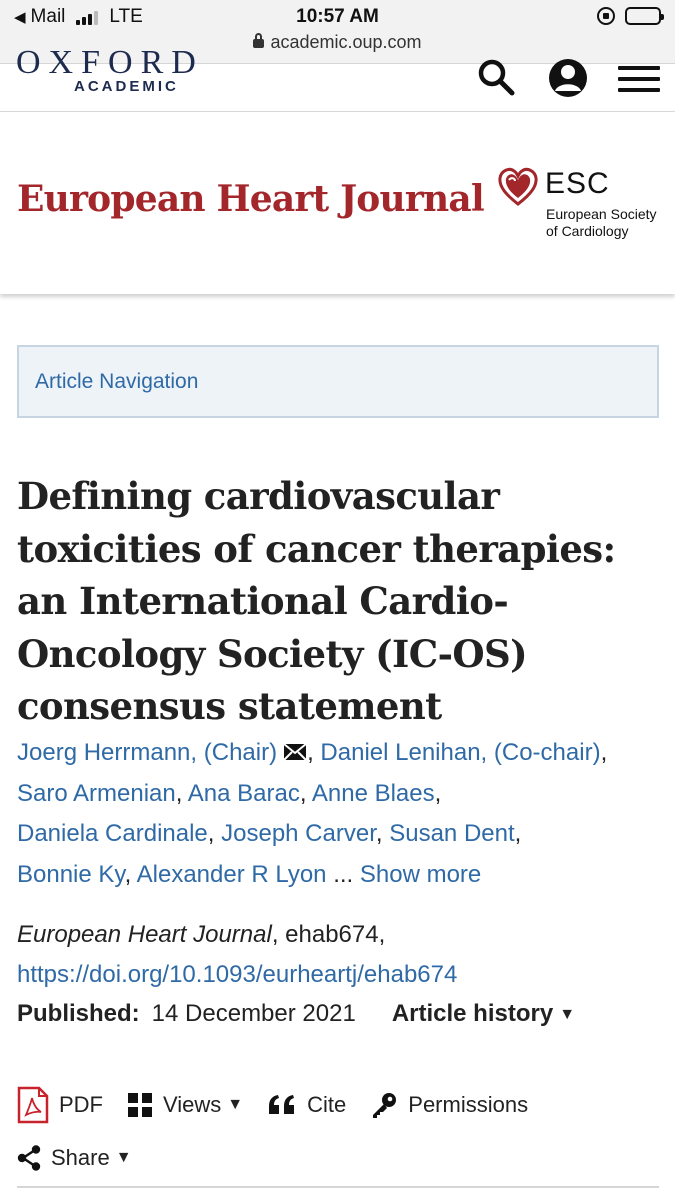  I want to click on esc-name-line2: of Cardiology, so click(587, 231).